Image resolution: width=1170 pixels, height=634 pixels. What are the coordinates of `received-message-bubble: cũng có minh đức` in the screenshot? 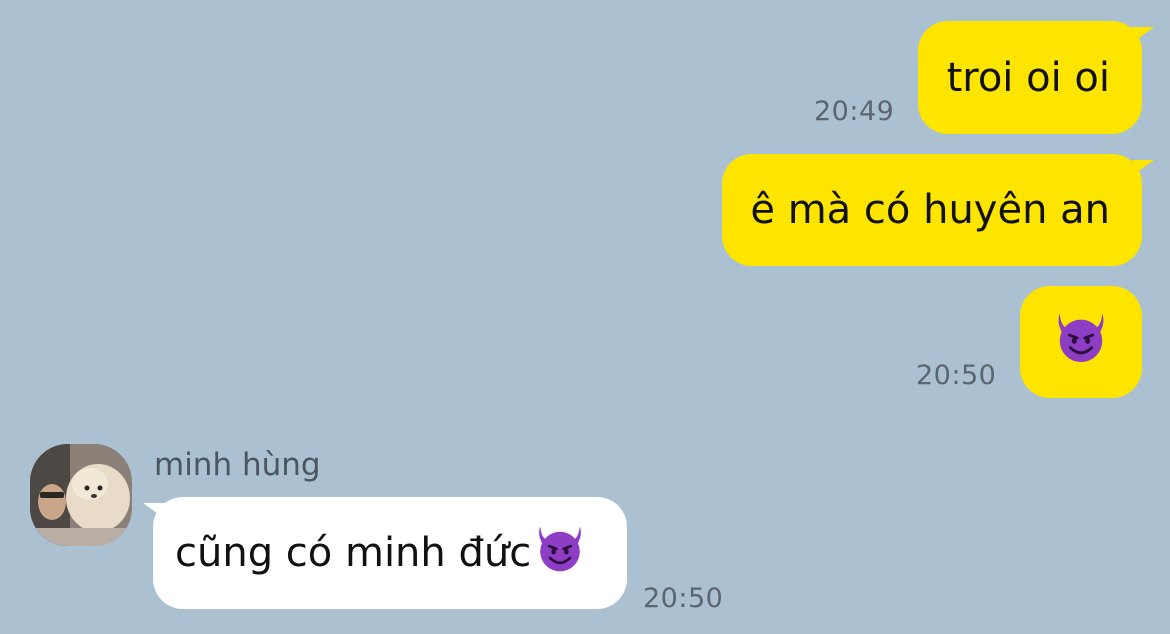 It's located at (390, 553).